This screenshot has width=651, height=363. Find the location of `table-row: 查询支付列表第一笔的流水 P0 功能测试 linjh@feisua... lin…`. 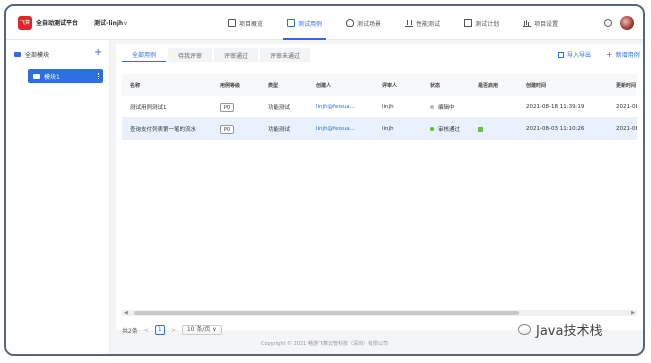

table-row: 查询支付列表第一笔的流水 P0 功能测试 linjh@feisua... lin… is located at coordinates (379, 129).